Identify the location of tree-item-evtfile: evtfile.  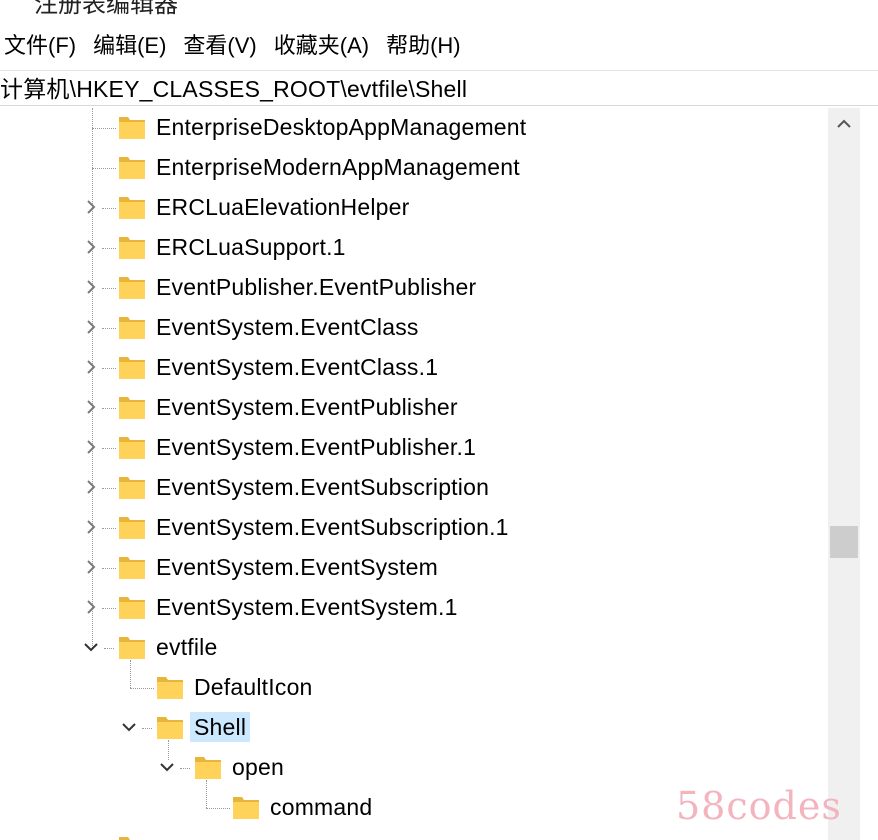
(414, 648).